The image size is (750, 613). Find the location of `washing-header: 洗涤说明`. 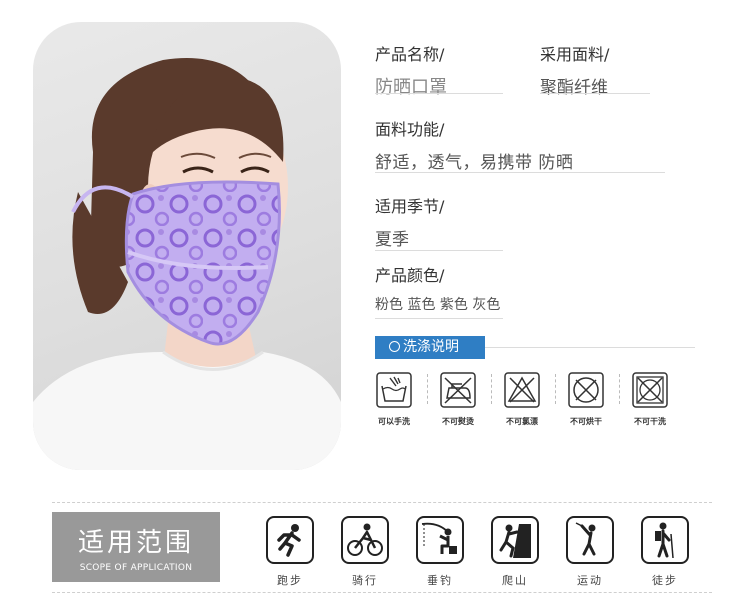

washing-header: 洗涤说明 is located at coordinates (430, 347).